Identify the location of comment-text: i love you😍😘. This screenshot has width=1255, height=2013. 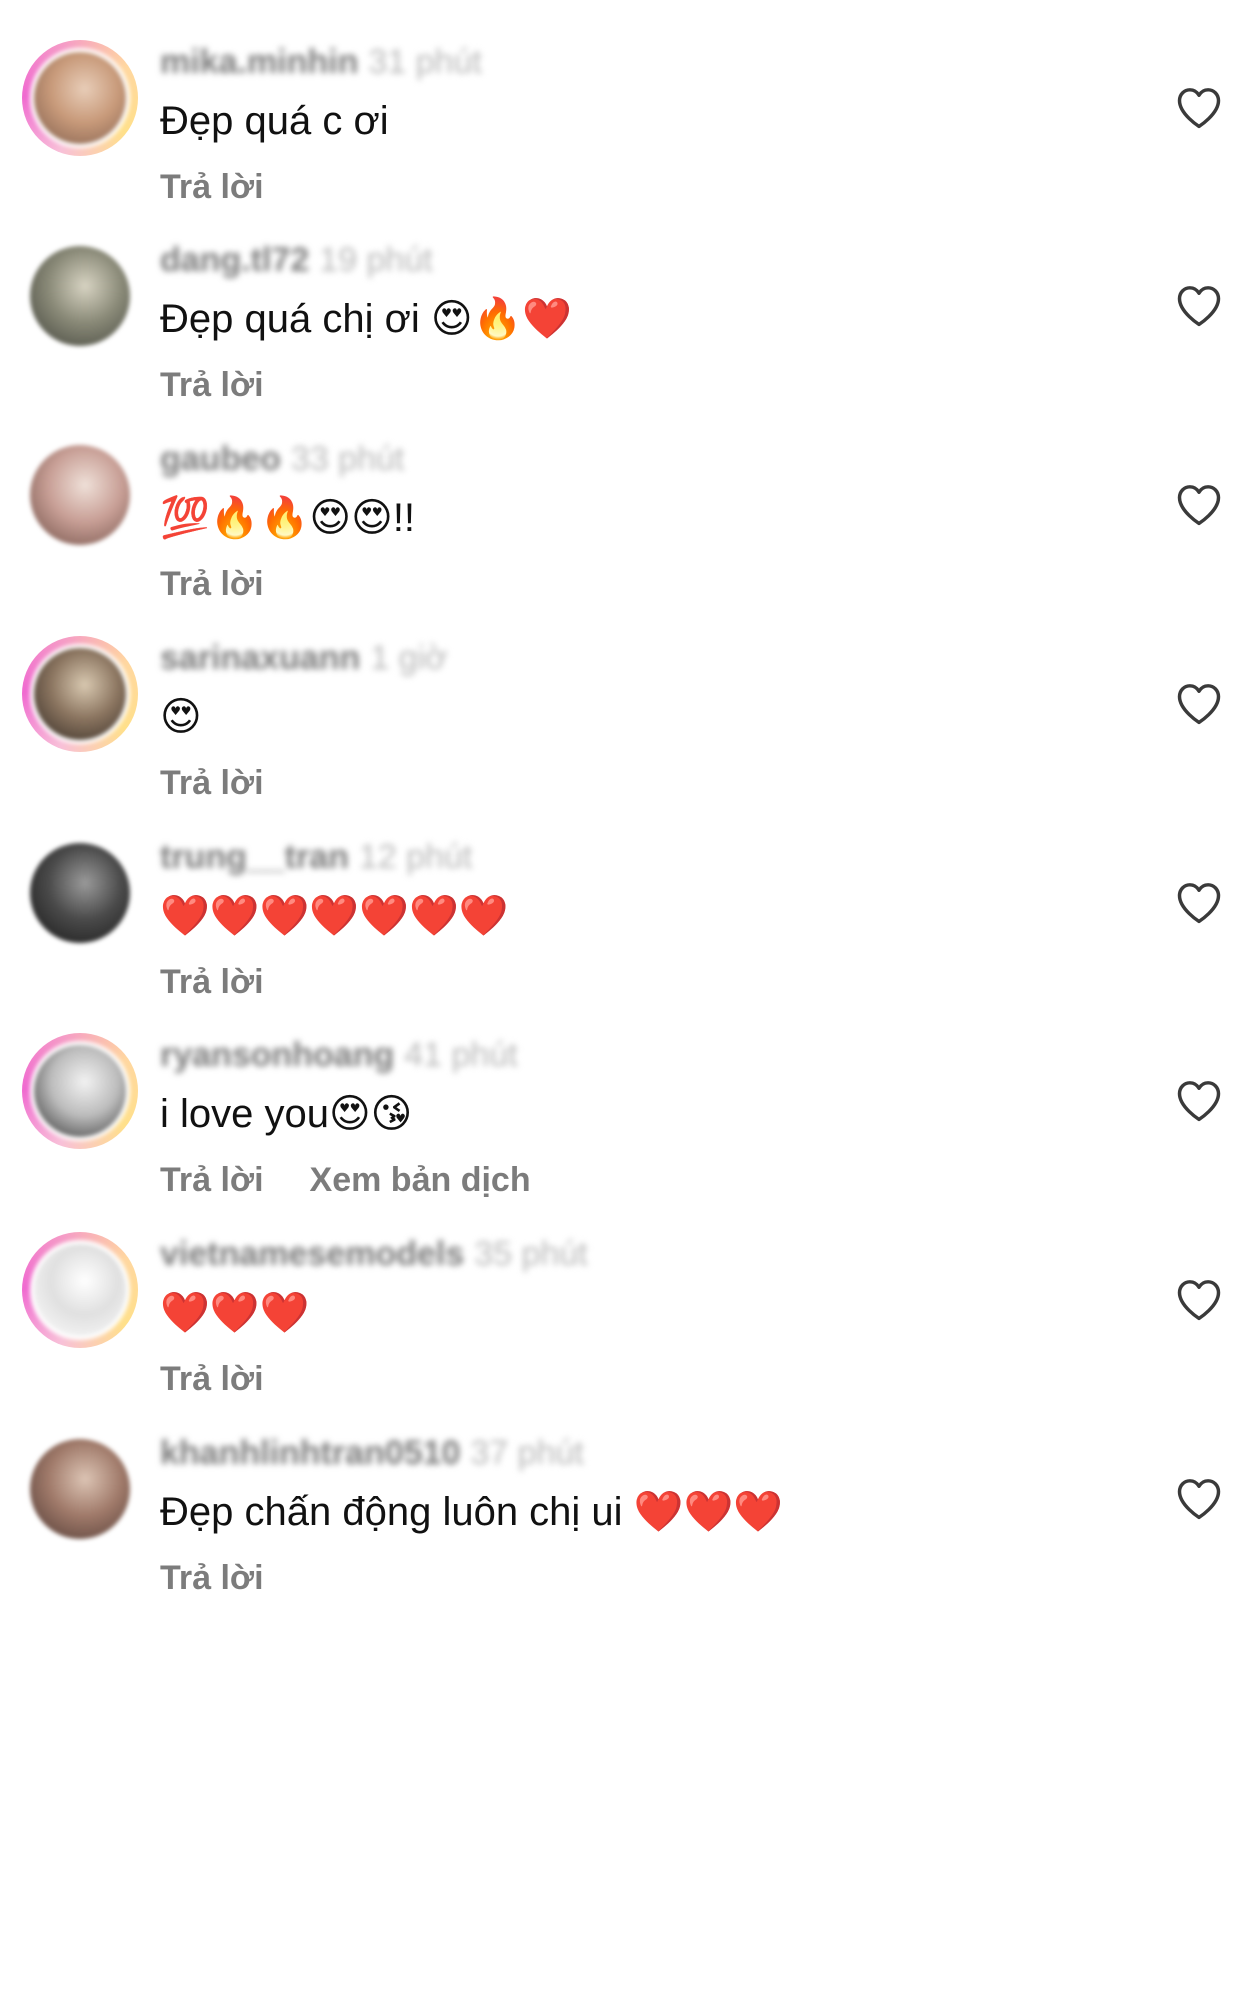
(286, 1114).